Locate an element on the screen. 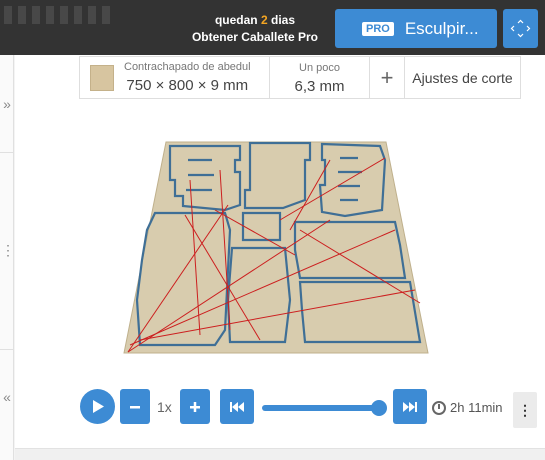 The height and width of the screenshot is (460, 545). play-icon is located at coordinates (98, 406).